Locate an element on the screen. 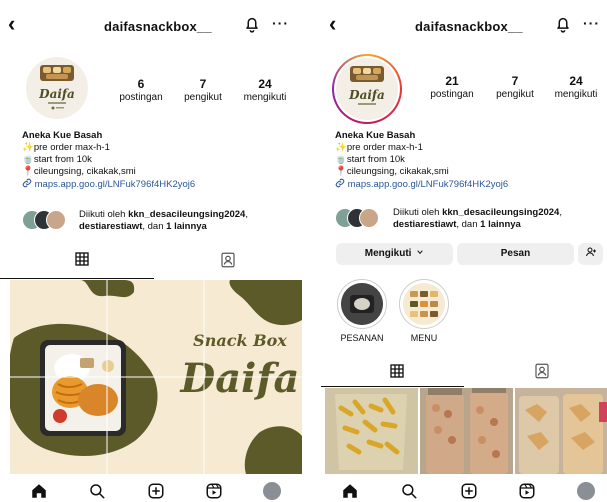 The image size is (607, 502). highlight-pesanan is located at coordinates (362, 304).